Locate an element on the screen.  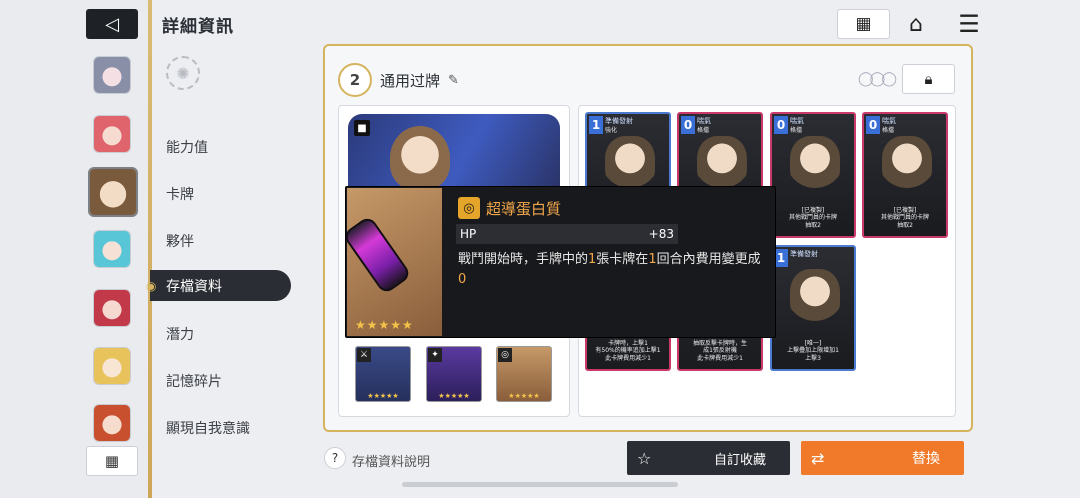
menu-icon: ☰ is located at coordinates (969, 24).